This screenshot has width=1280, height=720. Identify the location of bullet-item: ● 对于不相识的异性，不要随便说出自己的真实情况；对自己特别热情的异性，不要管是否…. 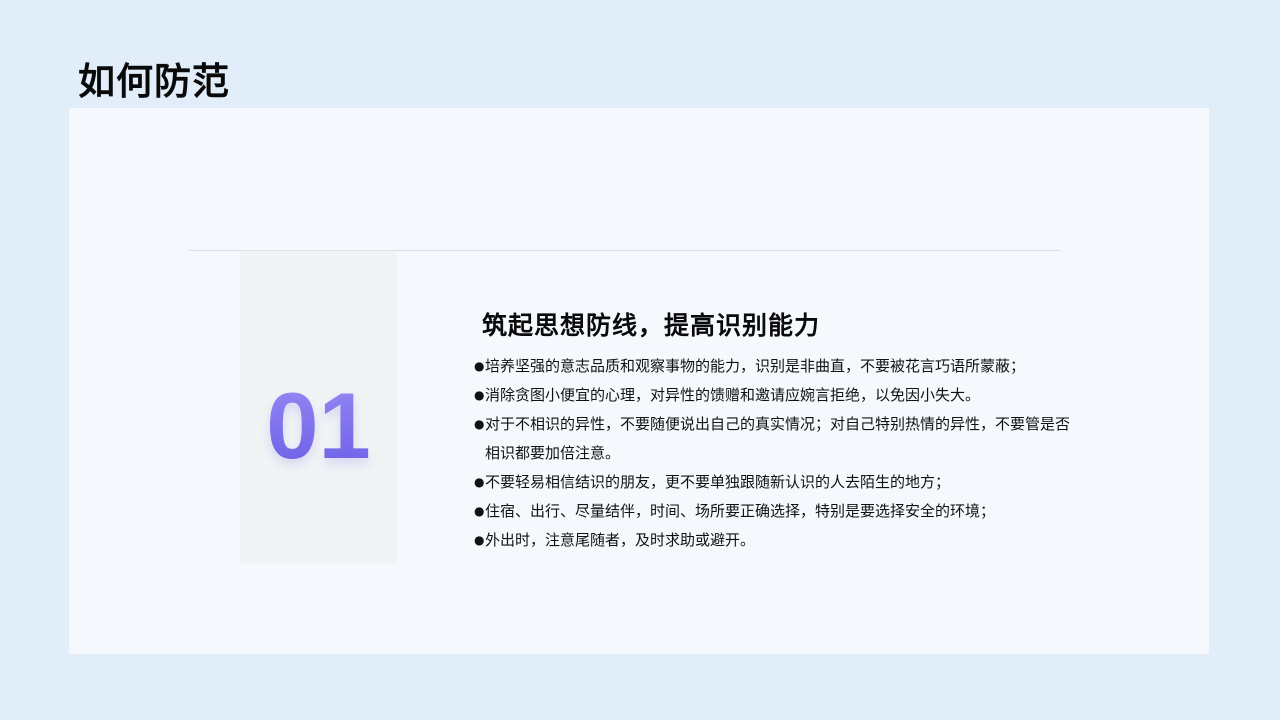
(774, 439).